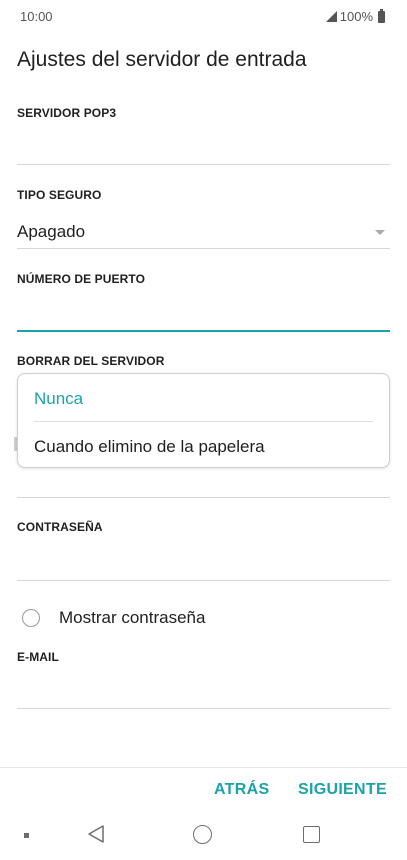 This screenshot has width=407, height=860. I want to click on email-input, so click(203, 691).